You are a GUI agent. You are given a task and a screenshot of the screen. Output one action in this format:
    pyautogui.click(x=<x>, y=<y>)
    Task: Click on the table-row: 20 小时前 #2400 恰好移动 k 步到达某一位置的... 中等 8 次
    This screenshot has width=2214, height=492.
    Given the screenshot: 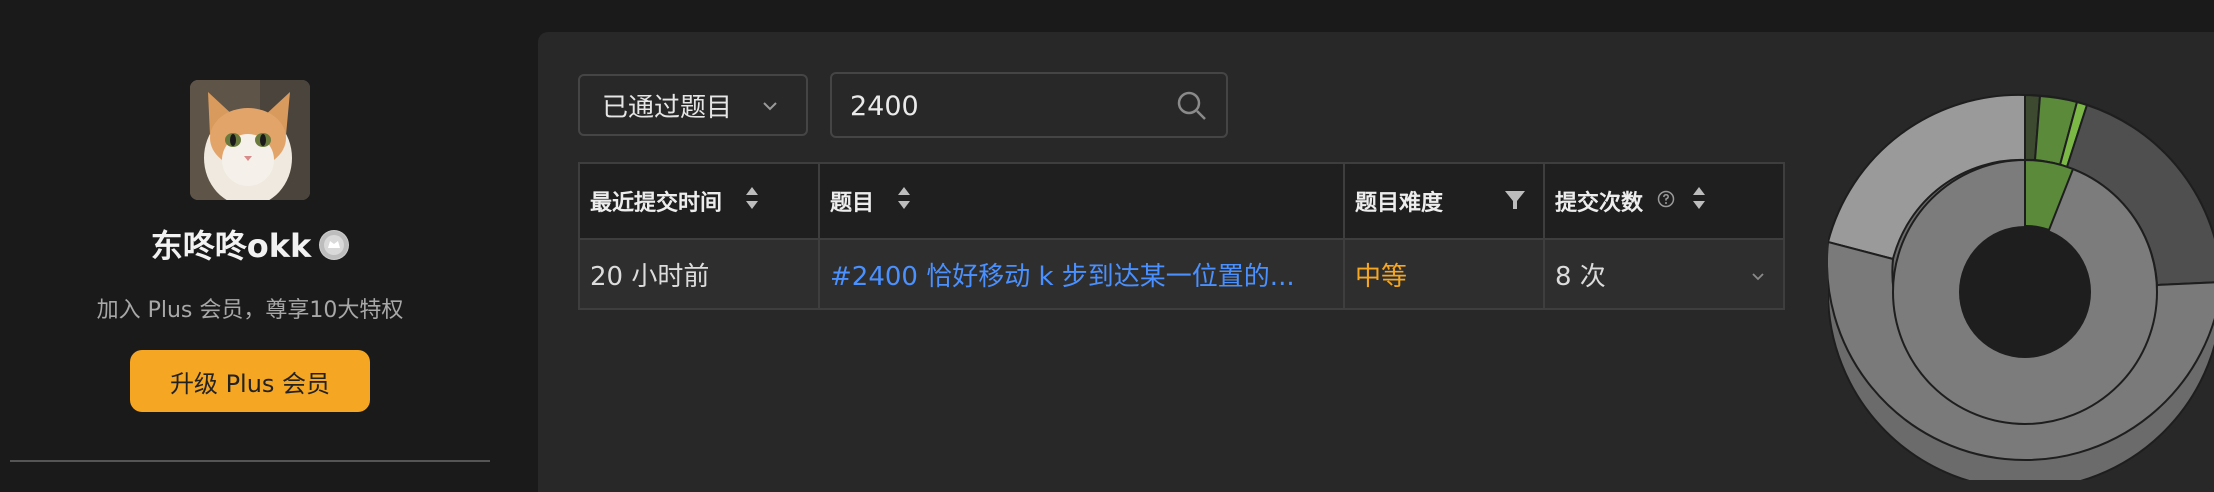 What is the action you would take?
    pyautogui.click(x=1181, y=274)
    